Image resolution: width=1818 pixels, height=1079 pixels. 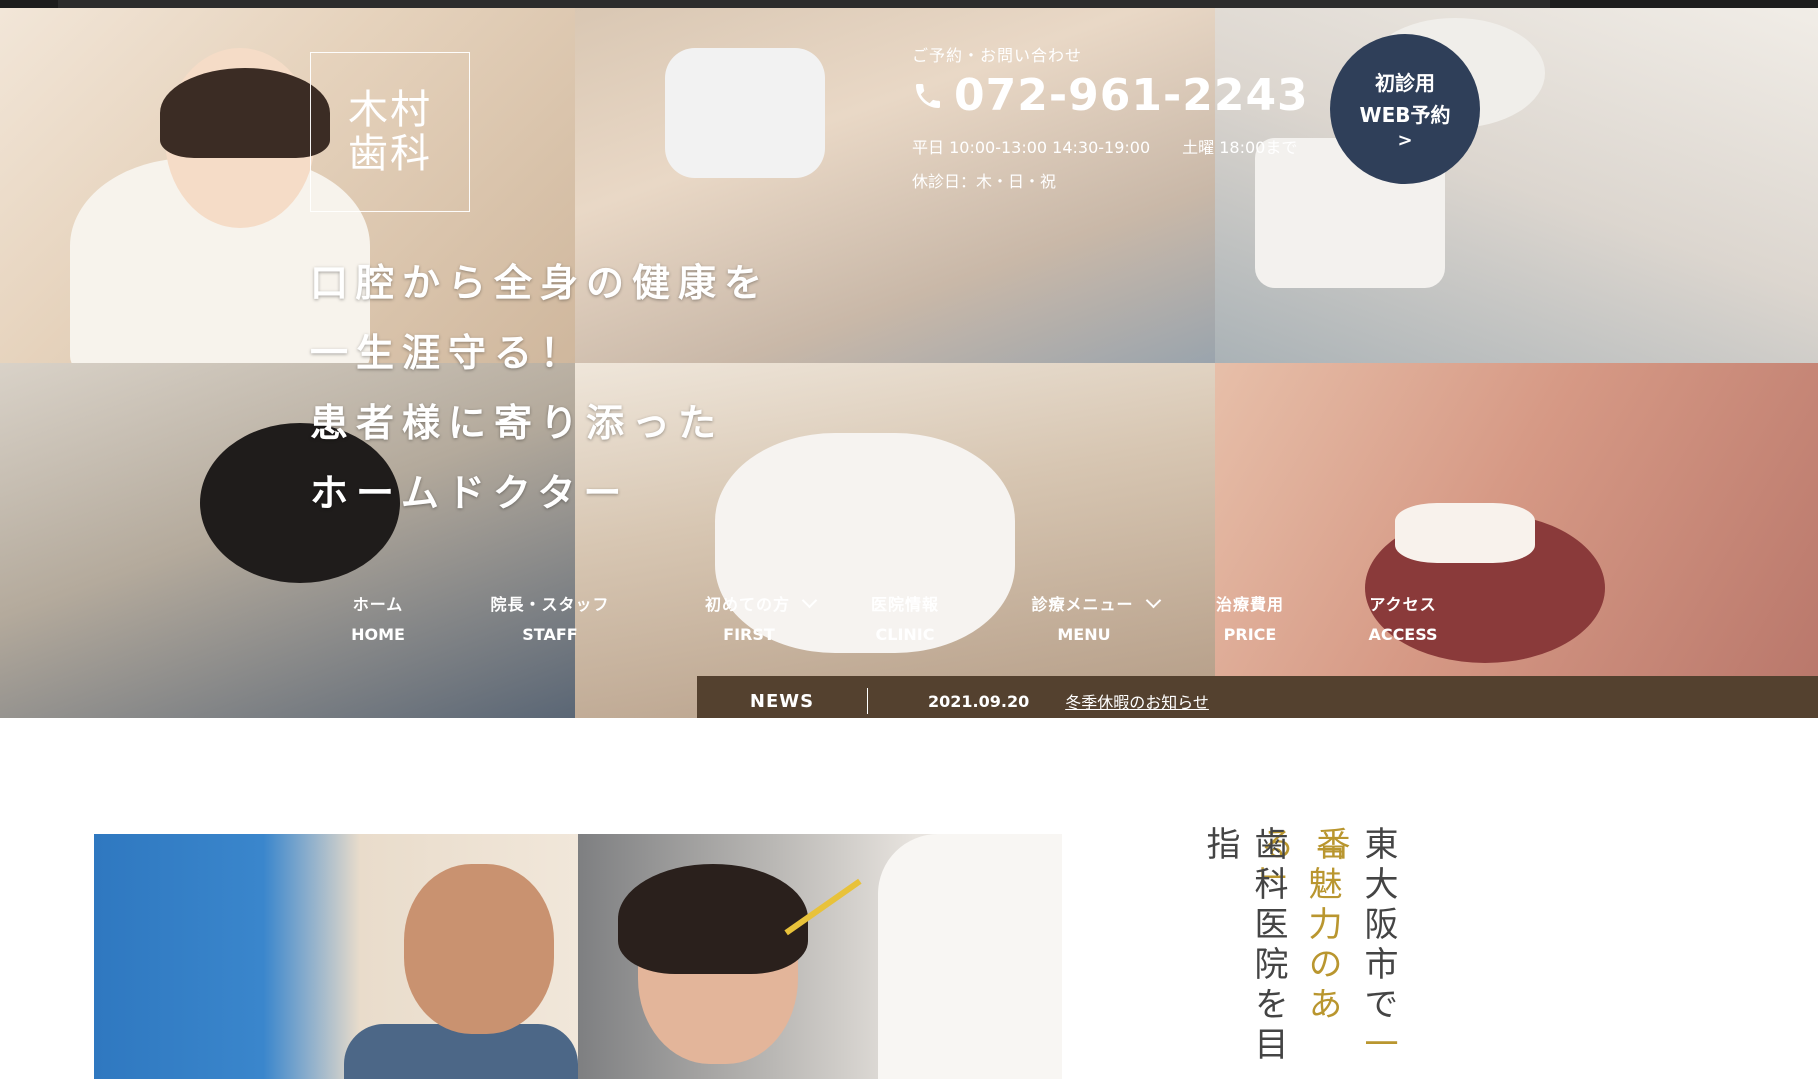 I want to click on web-reservation-button: 初診用 WEB予約 >, so click(x=1405, y=109).